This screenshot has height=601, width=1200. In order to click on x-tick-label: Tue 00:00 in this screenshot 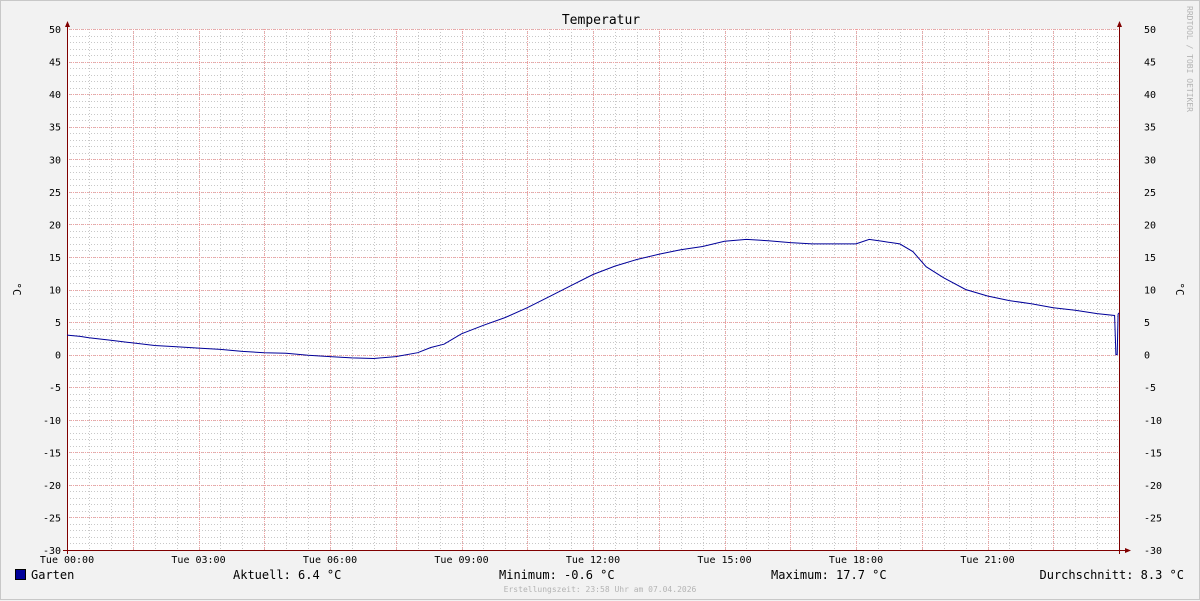, I will do `click(67, 560)`.